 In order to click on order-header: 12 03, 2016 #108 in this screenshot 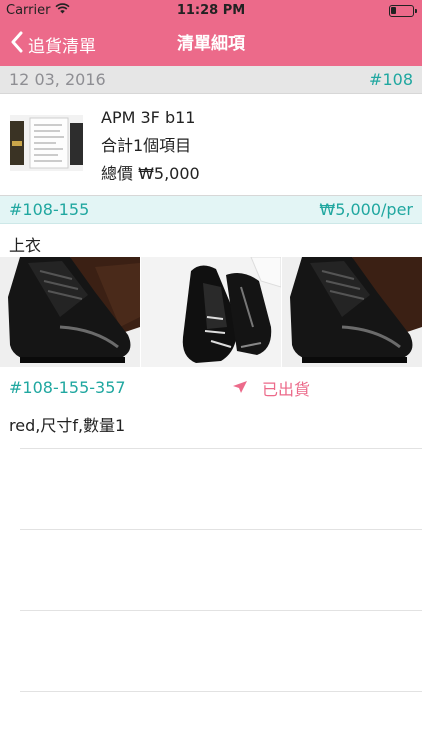, I will do `click(211, 80)`.